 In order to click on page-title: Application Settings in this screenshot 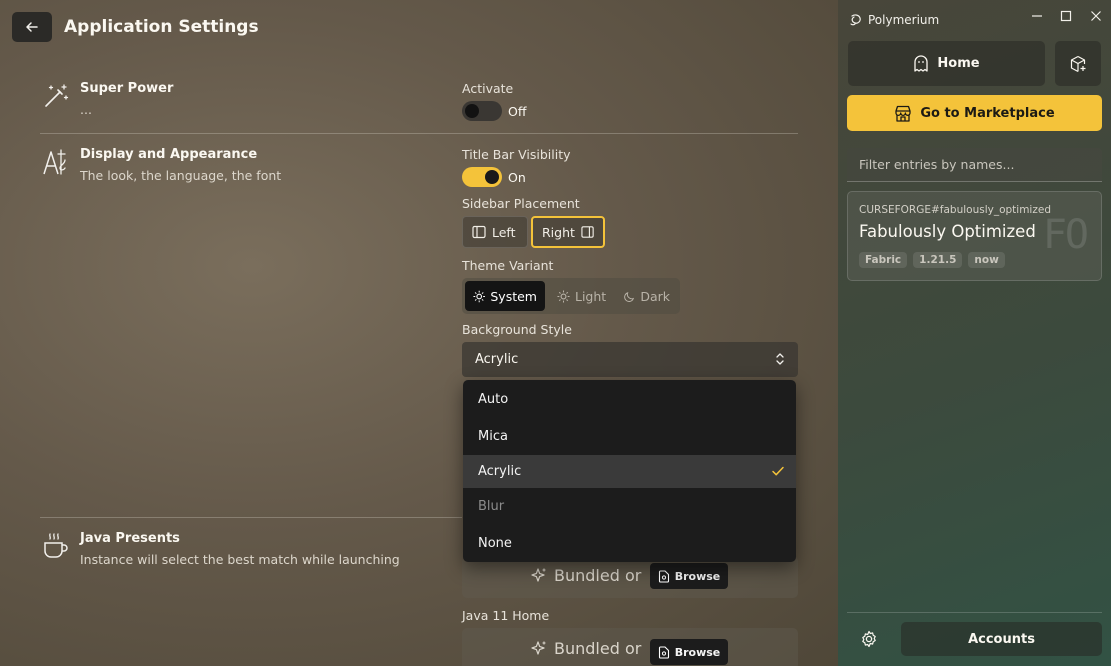, I will do `click(161, 27)`.